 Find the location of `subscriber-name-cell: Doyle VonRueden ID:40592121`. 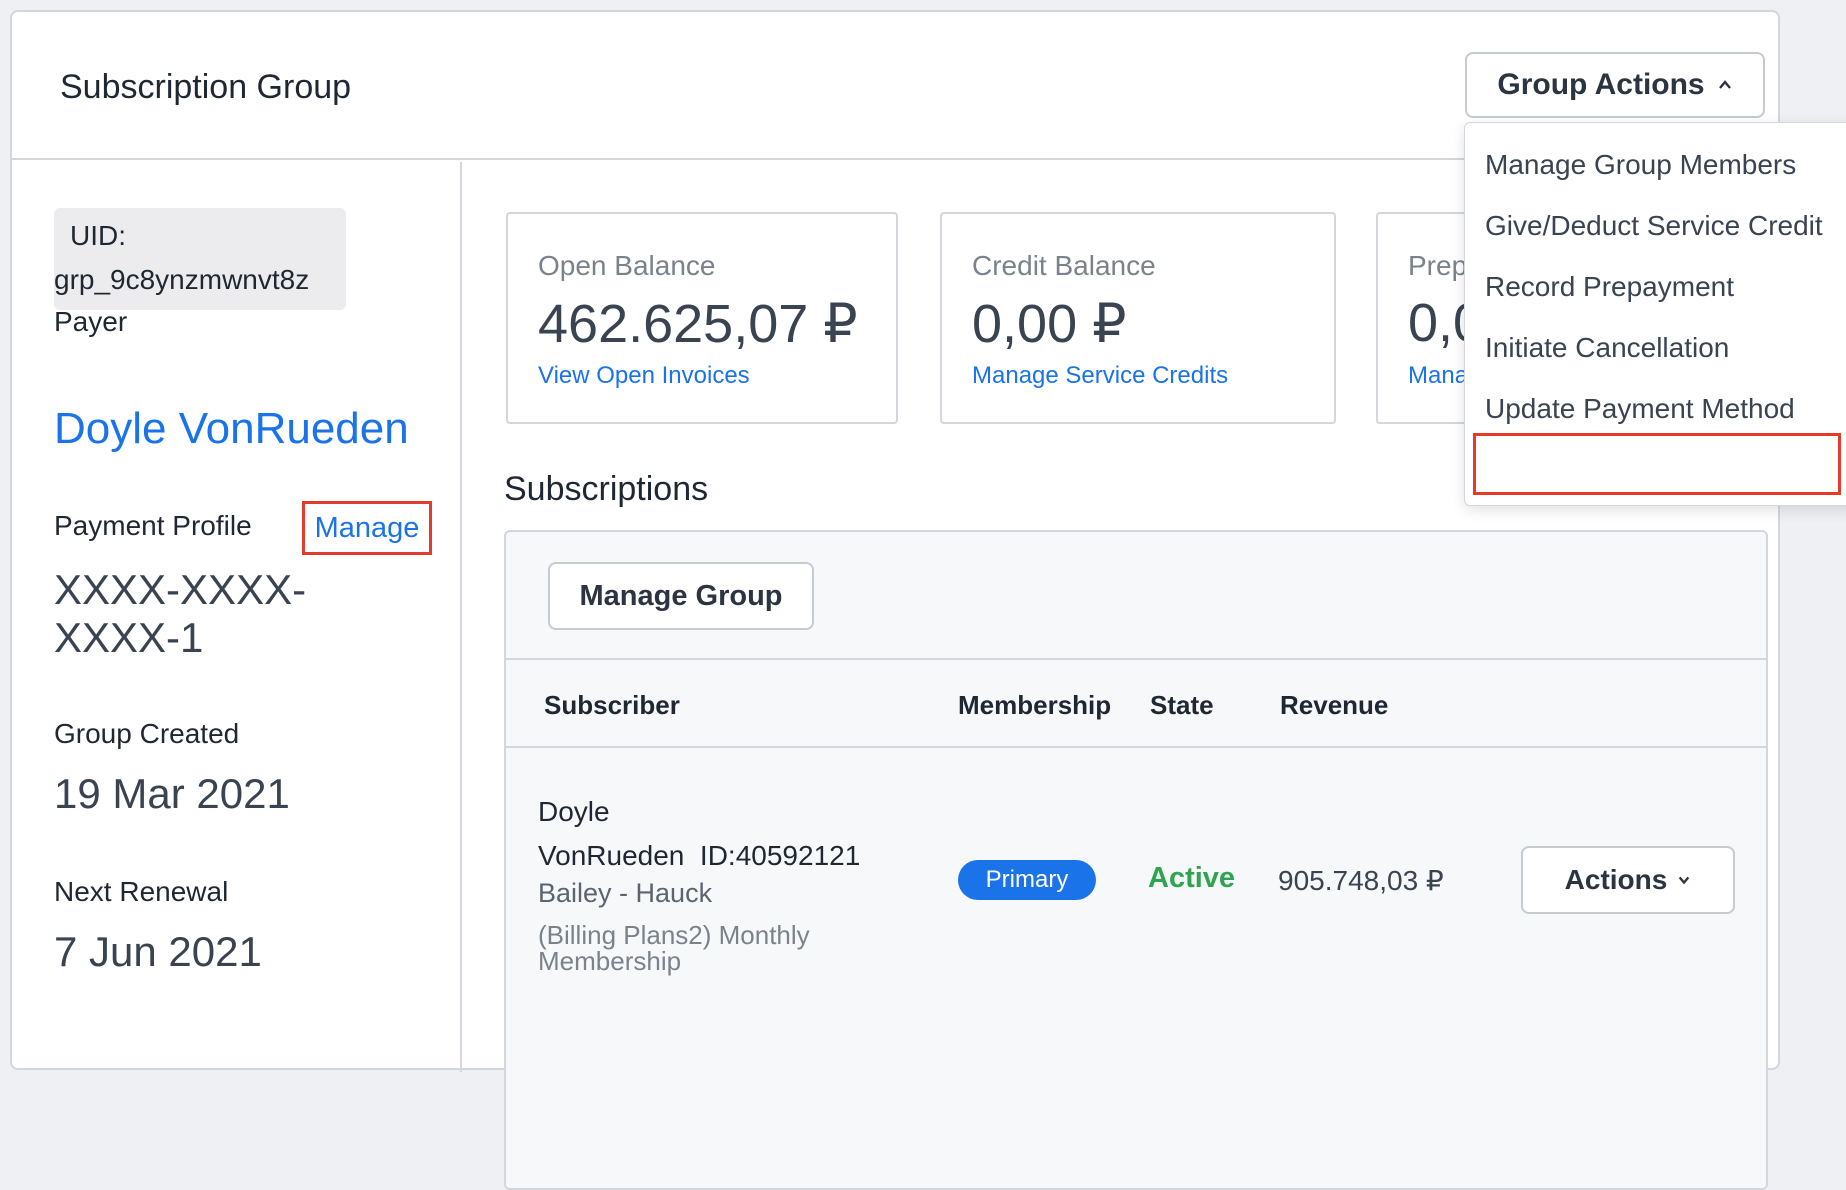

subscriber-name-cell: Doyle VonRueden ID:40592121 is located at coordinates (718, 834).